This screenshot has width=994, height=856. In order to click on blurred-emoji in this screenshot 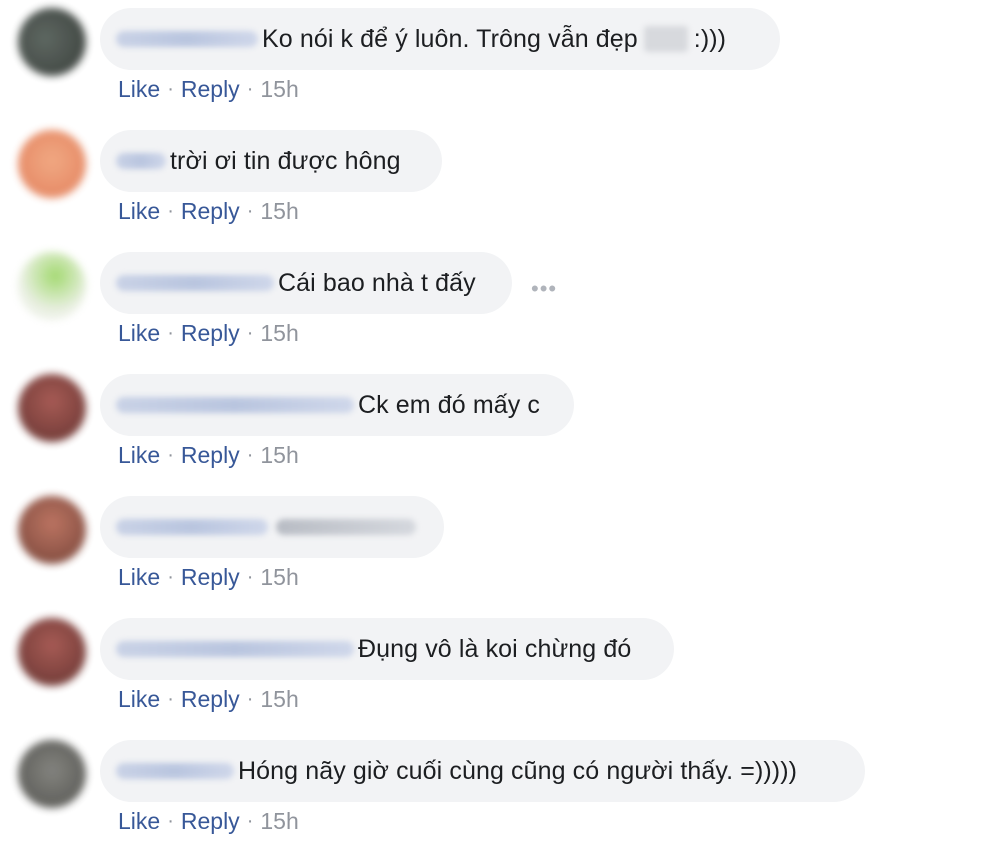, I will do `click(665, 39)`.